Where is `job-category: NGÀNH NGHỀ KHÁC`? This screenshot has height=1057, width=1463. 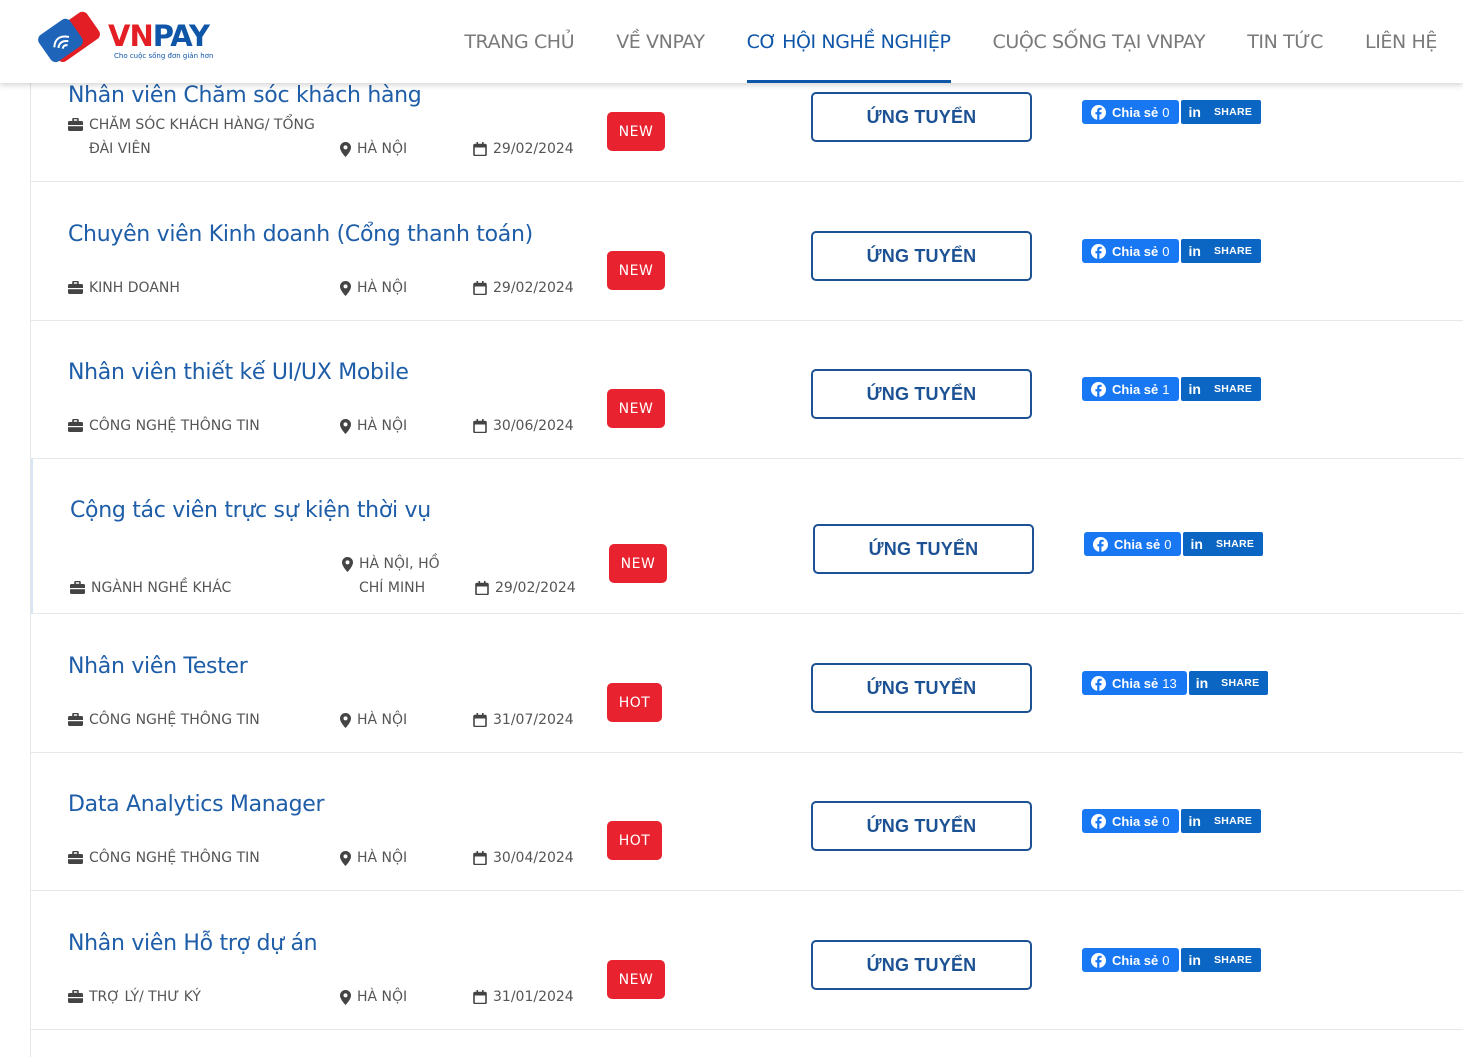 job-category: NGÀNH NGHỀ KHÁC is located at coordinates (195, 588).